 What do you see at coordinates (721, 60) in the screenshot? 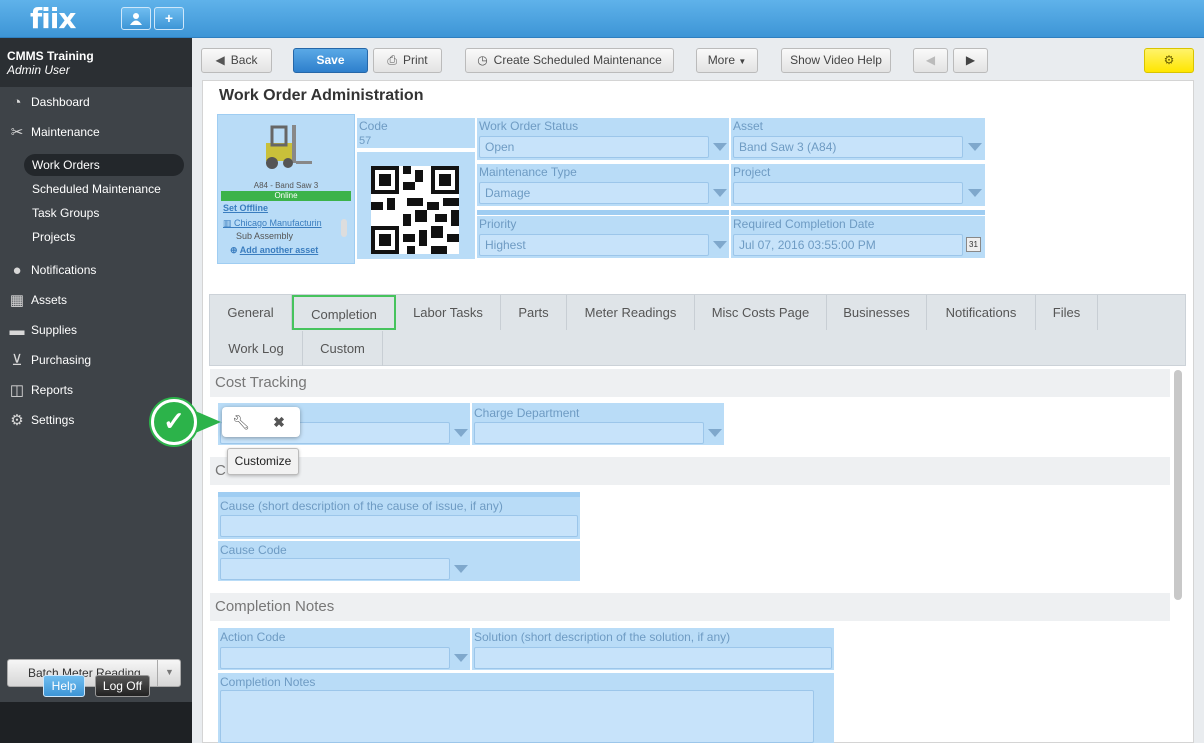
I see `more-label: More` at bounding box center [721, 60].